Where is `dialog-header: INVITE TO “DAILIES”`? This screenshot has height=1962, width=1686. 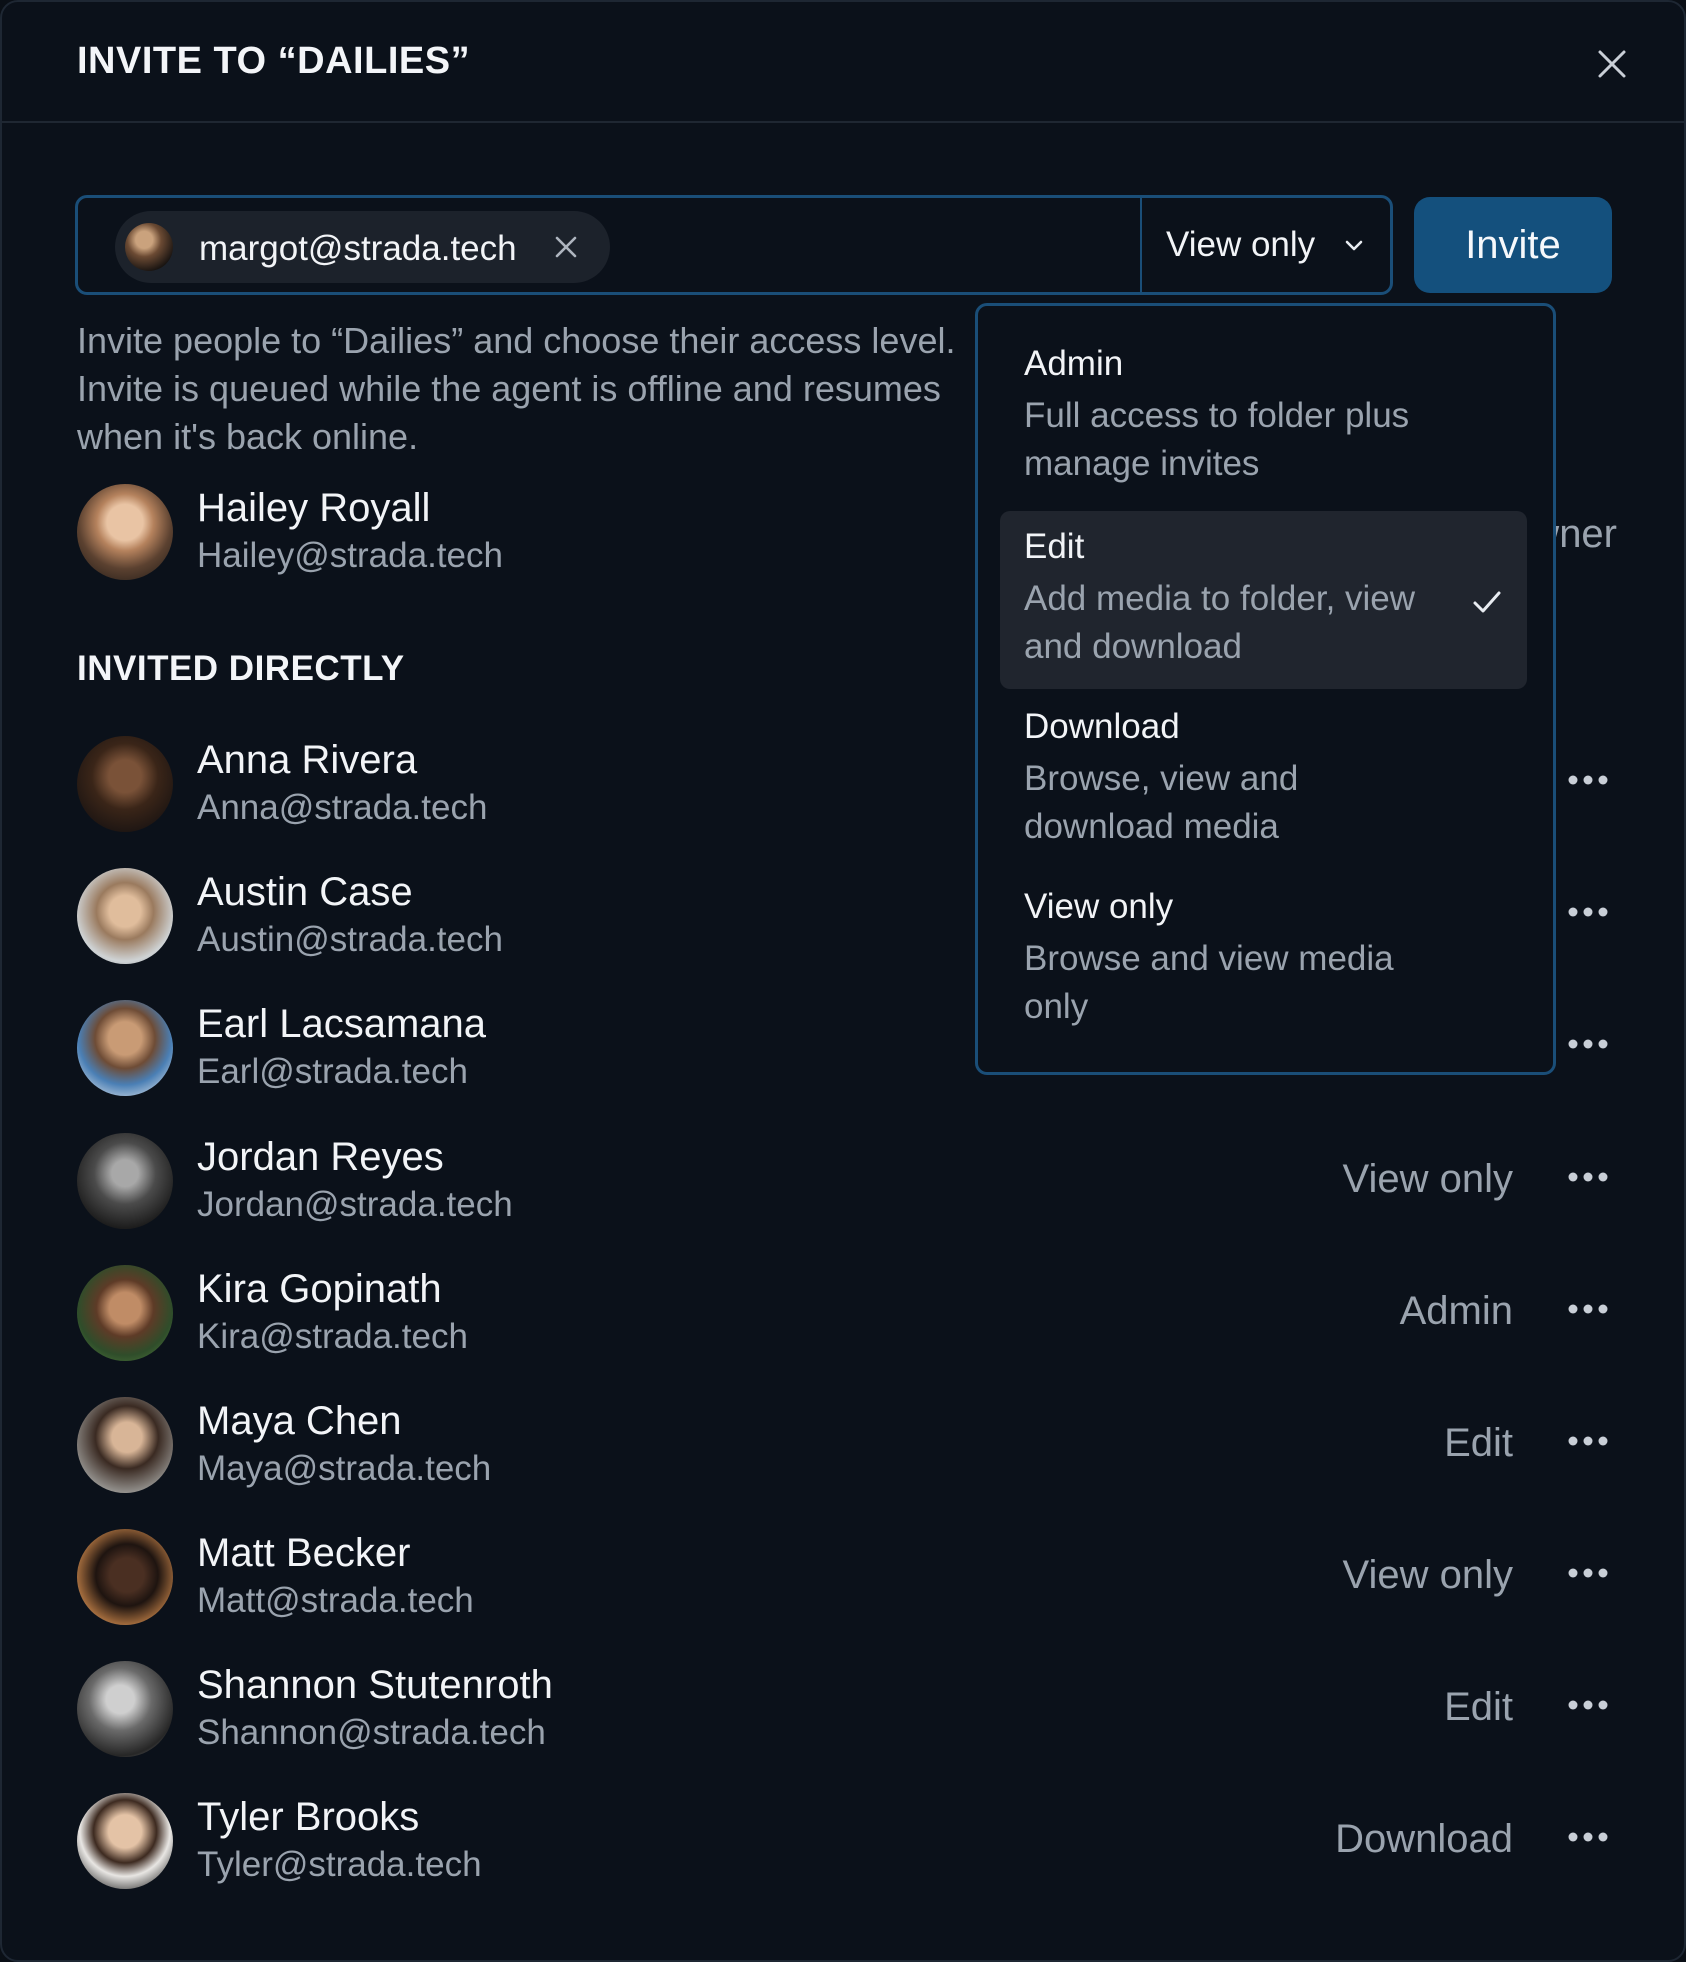 dialog-header: INVITE TO “DAILIES” is located at coordinates (843, 62).